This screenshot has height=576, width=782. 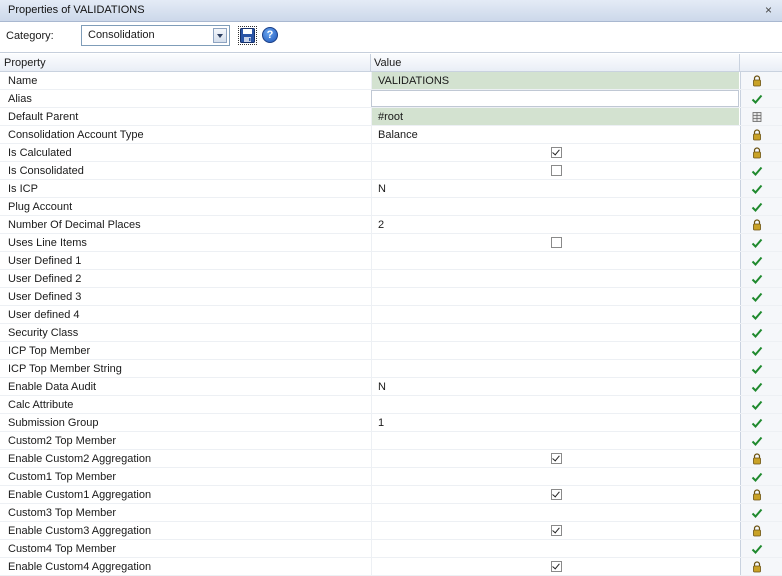 I want to click on table-row: Custom3 Top Member, so click(x=391, y=513).